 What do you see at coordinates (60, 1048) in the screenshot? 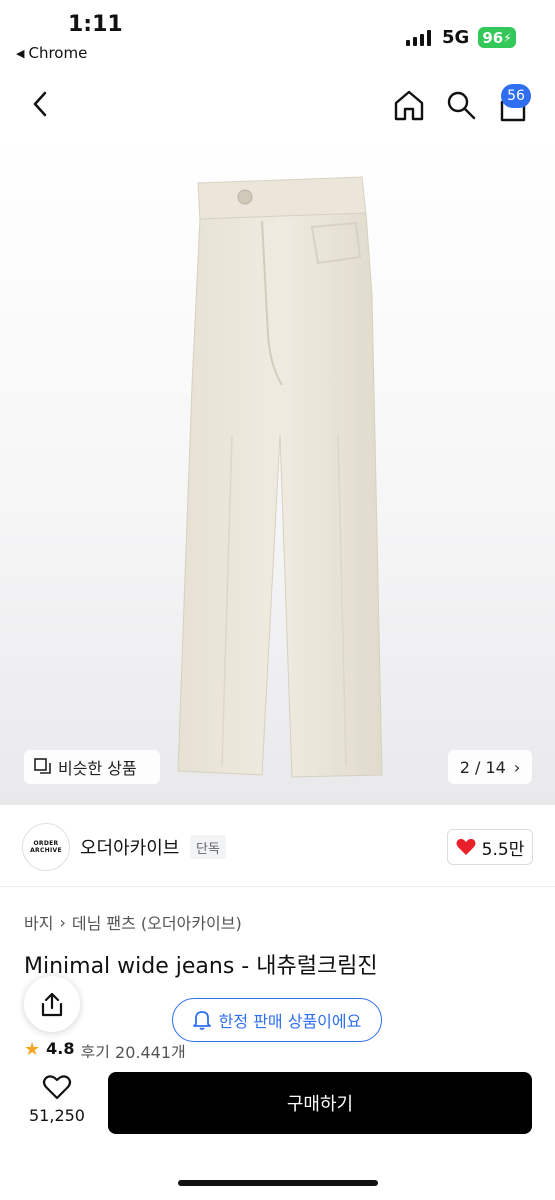
I see `rating-value: 4.8` at bounding box center [60, 1048].